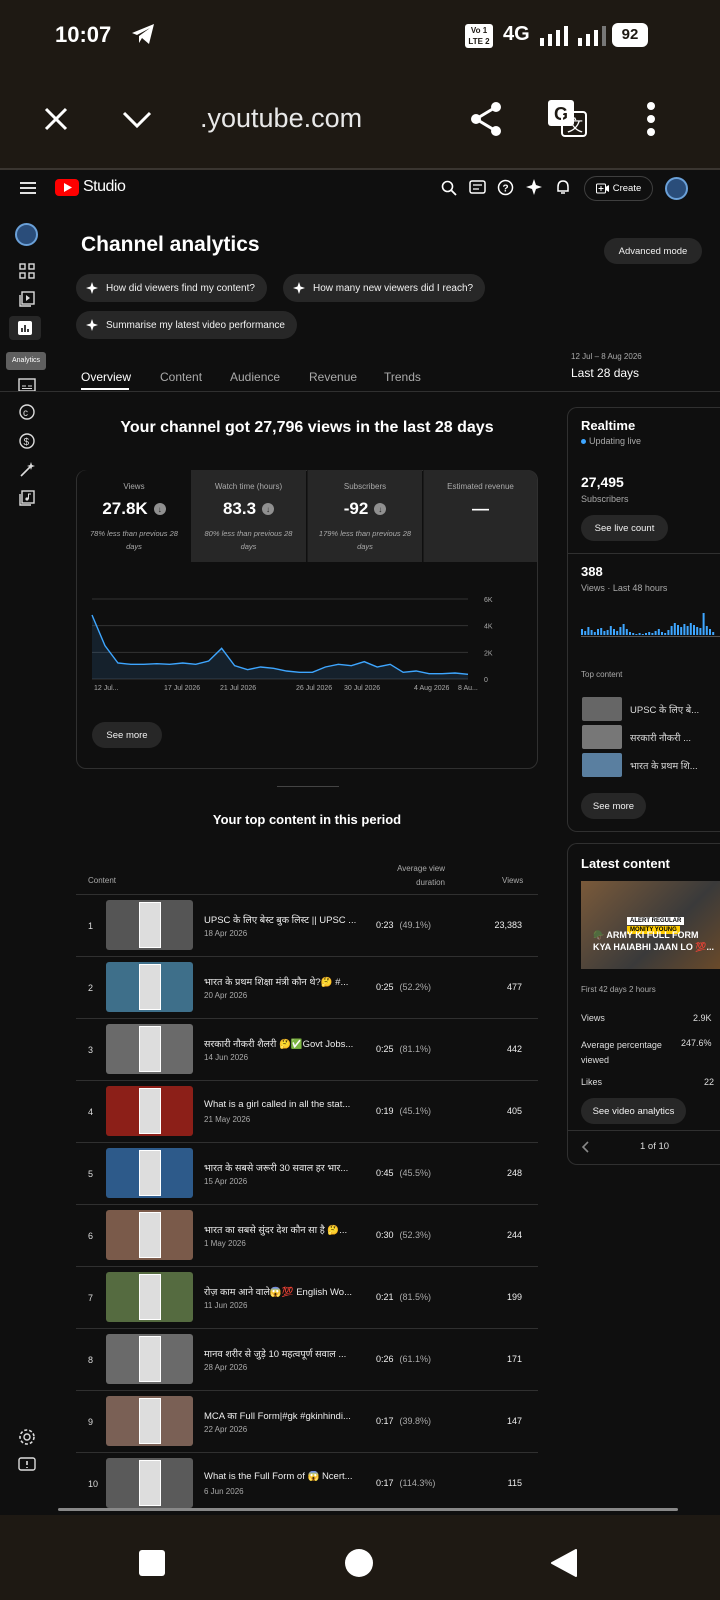 This screenshot has height=1600, width=720. I want to click on publish-date: 14 Jun 2026, so click(226, 1057).